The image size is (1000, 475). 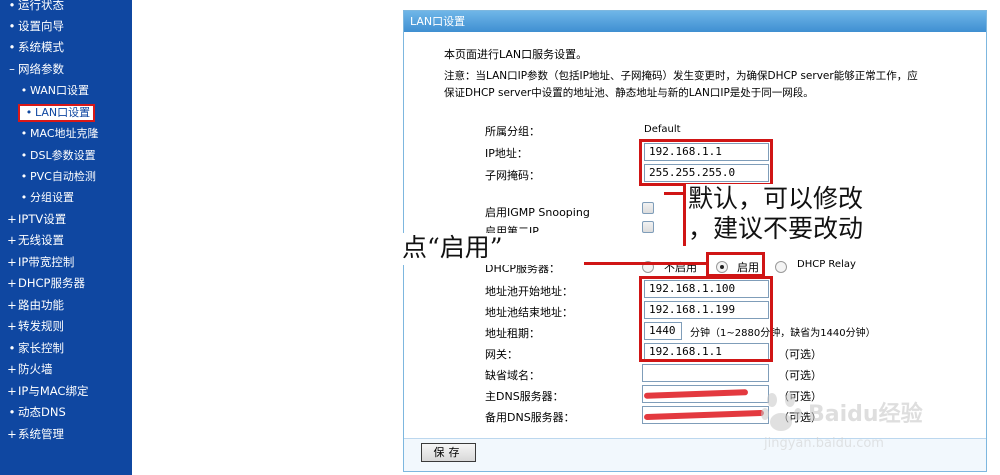 What do you see at coordinates (529, 291) in the screenshot?
I see `pool-start-label: 地址池开始地址：` at bounding box center [529, 291].